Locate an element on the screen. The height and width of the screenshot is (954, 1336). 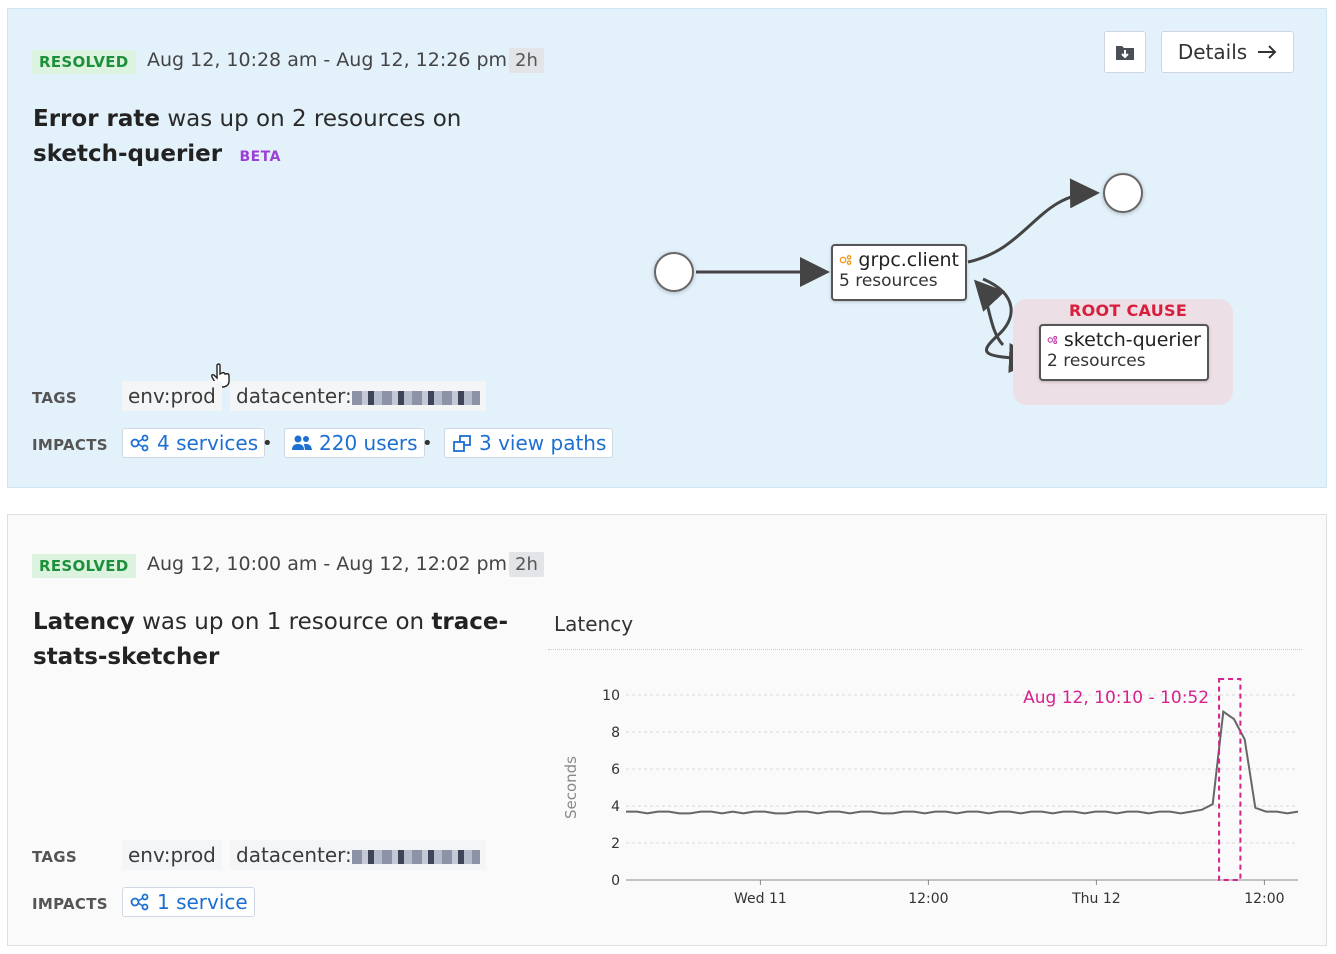
users-icon is located at coordinates (302, 442).